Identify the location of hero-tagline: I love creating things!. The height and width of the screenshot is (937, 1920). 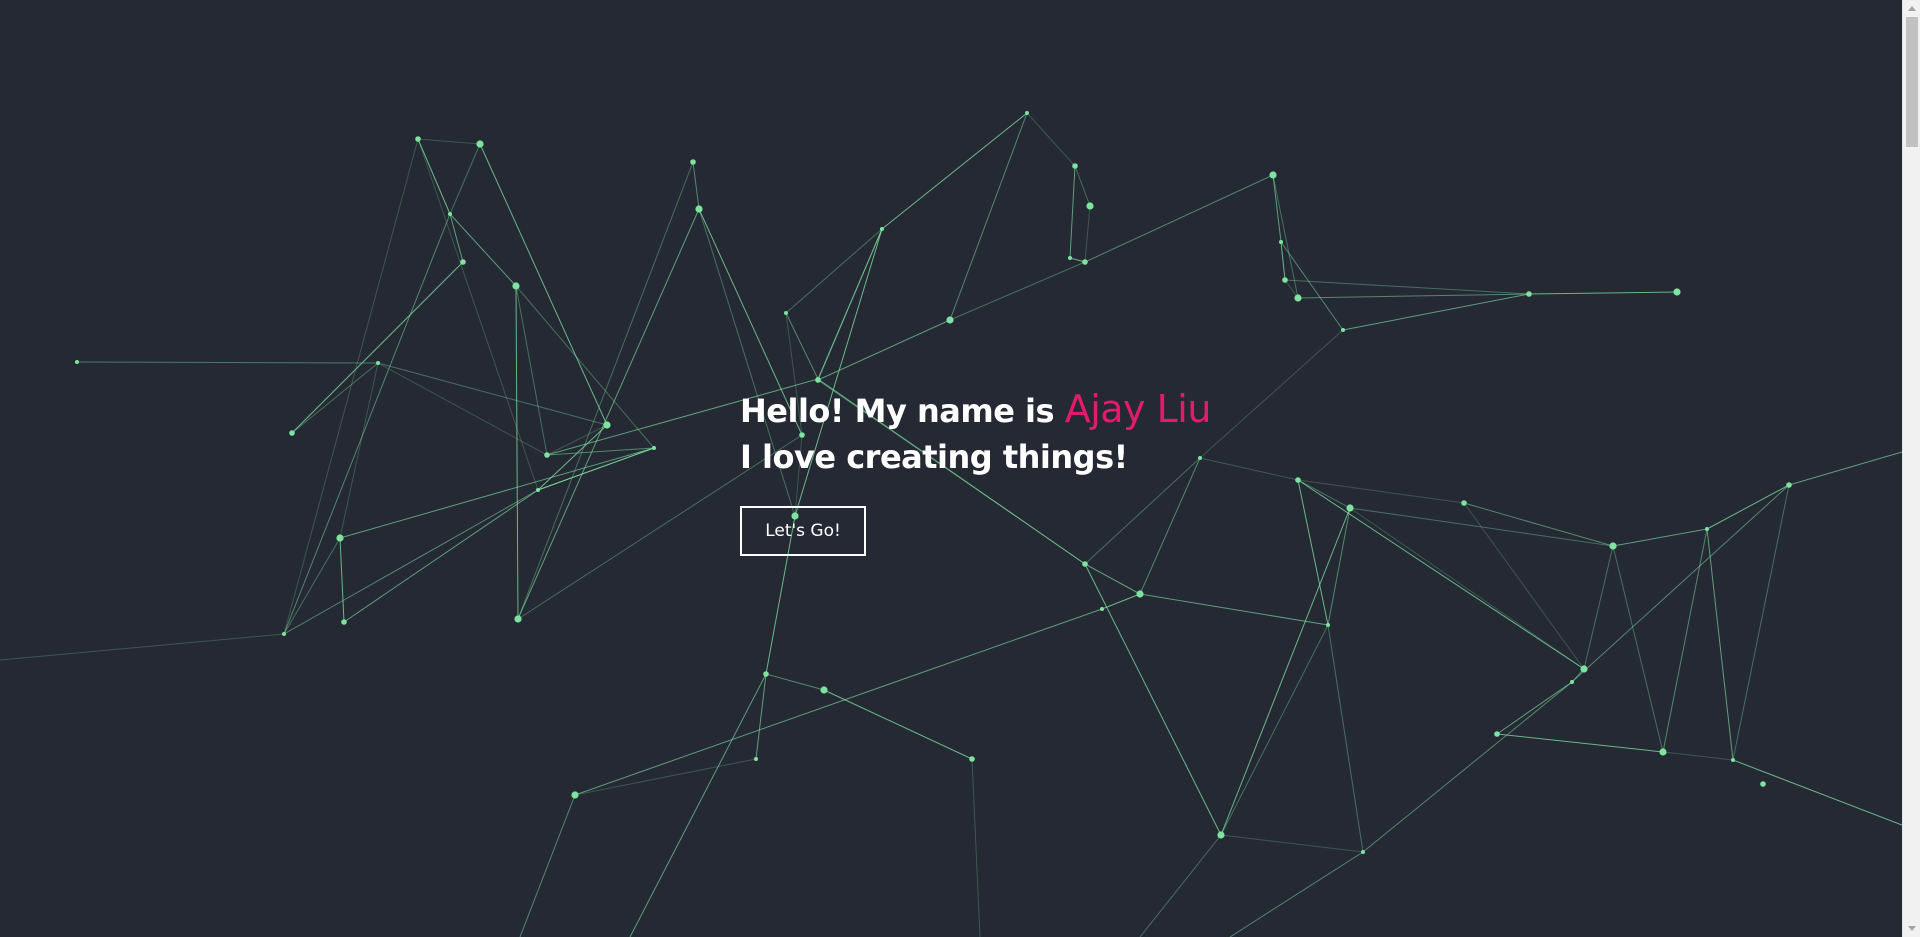
(934, 457).